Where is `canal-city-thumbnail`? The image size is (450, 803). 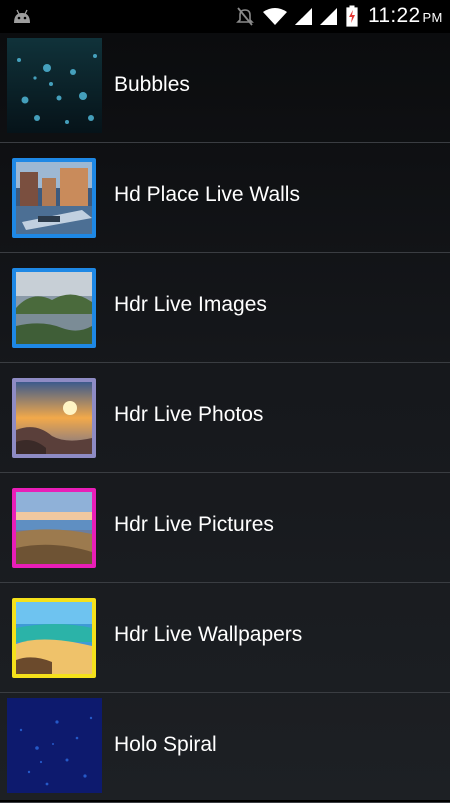
canal-city-thumbnail is located at coordinates (54, 198).